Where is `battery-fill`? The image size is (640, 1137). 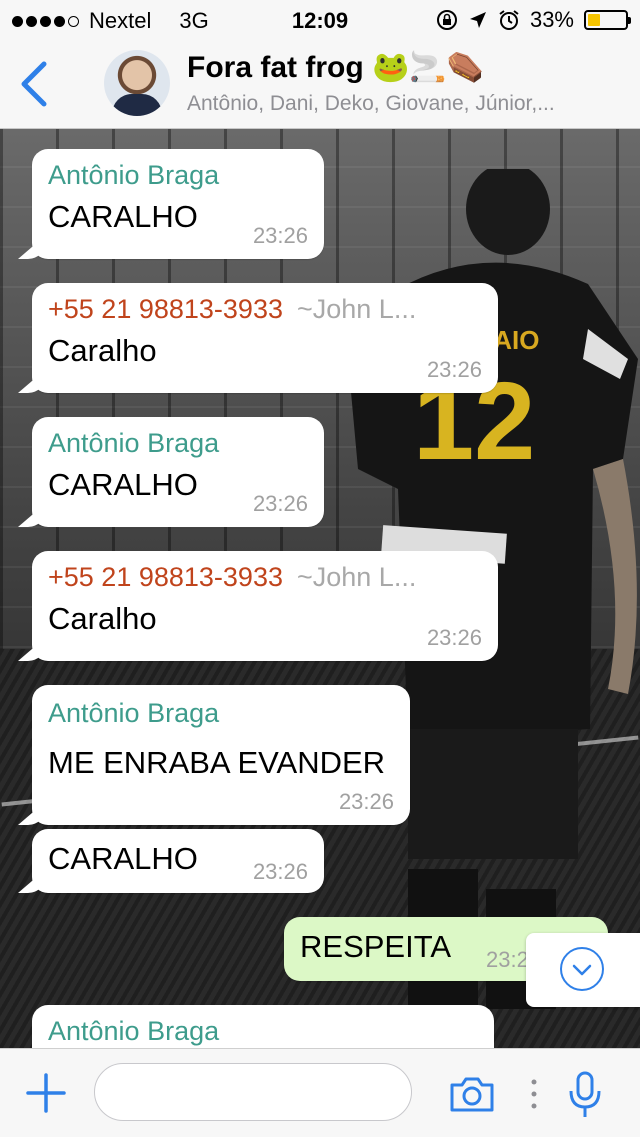
battery-fill is located at coordinates (594, 20).